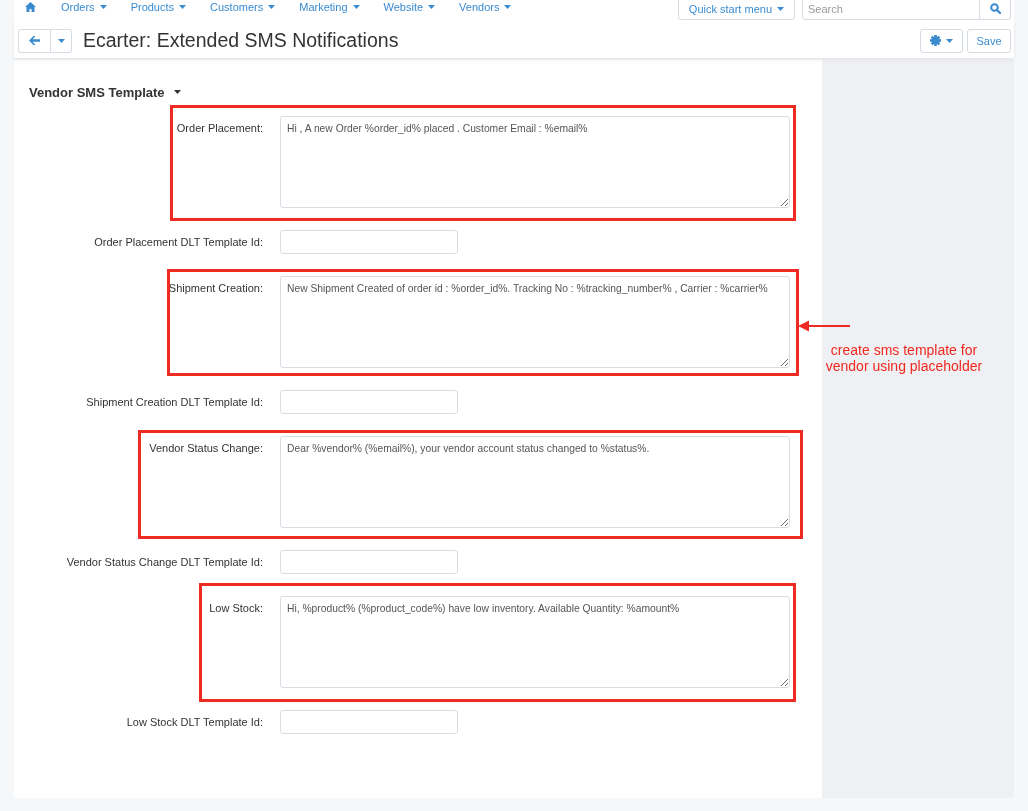 Image resolution: width=1028 pixels, height=811 pixels. What do you see at coordinates (30, 7) in the screenshot?
I see `home-icon` at bounding box center [30, 7].